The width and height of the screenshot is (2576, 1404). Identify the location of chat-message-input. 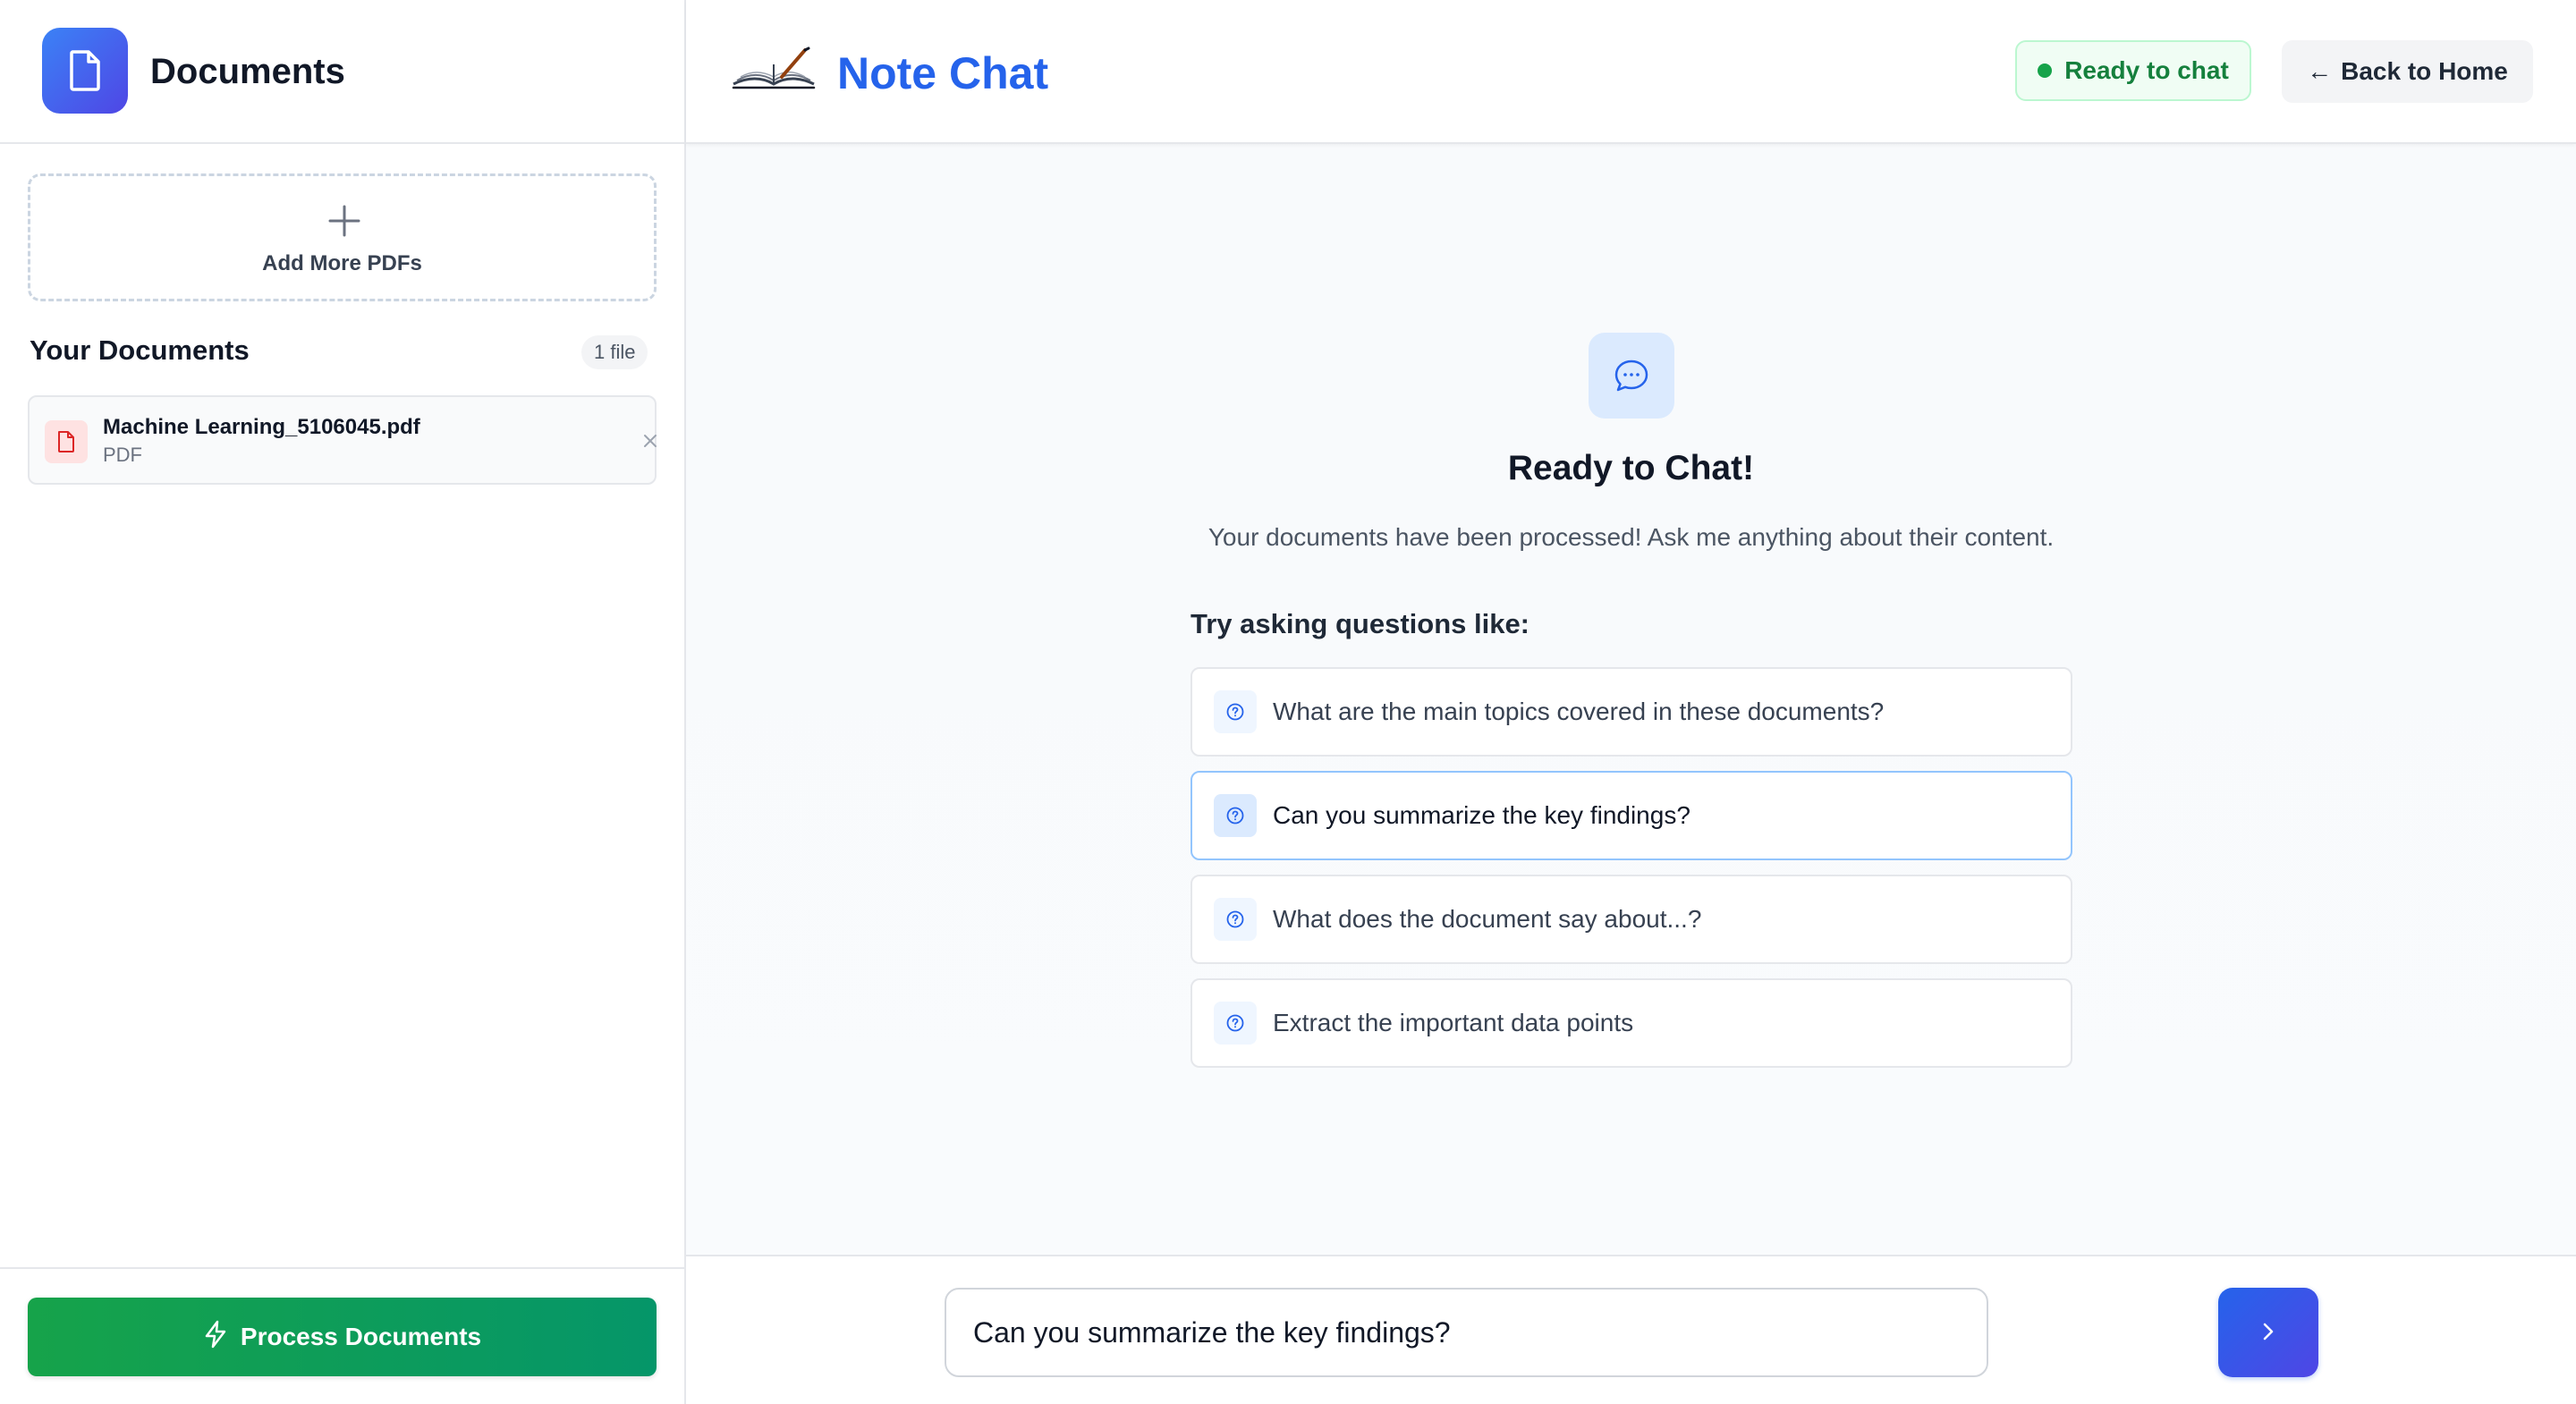
(1466, 1333).